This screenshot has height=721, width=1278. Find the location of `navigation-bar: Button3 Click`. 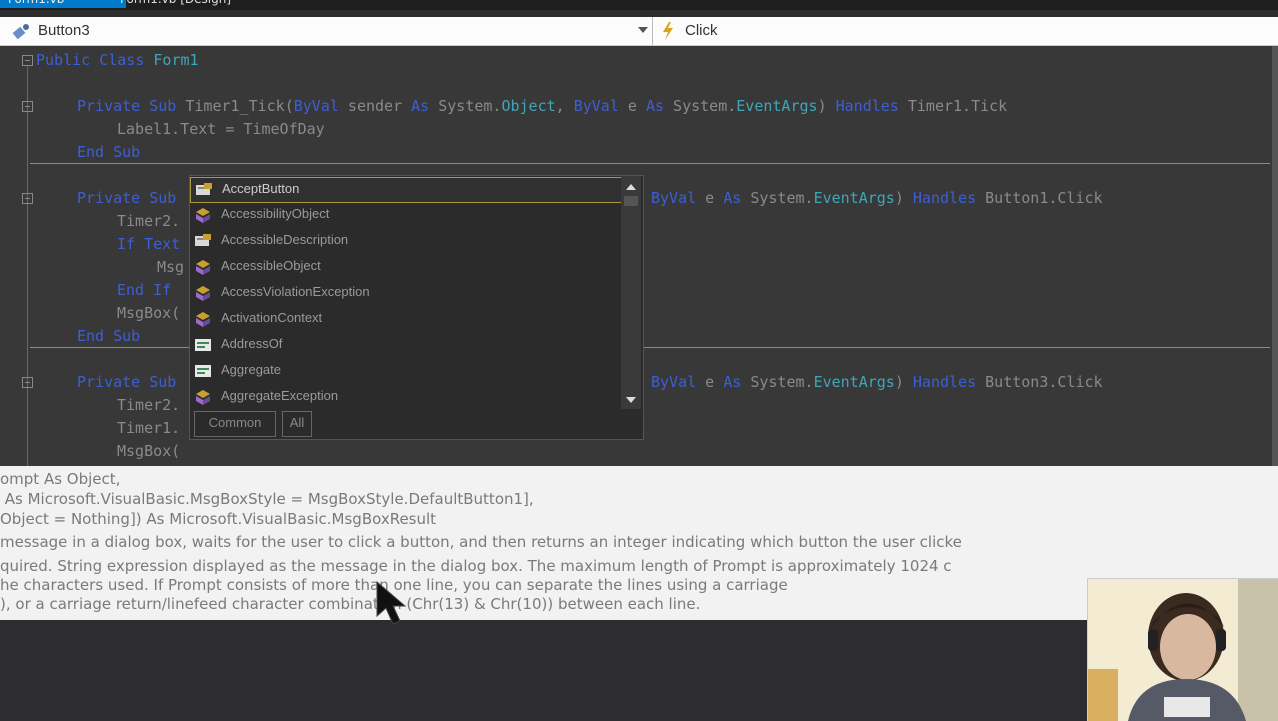

navigation-bar: Button3 Click is located at coordinates (639, 31).